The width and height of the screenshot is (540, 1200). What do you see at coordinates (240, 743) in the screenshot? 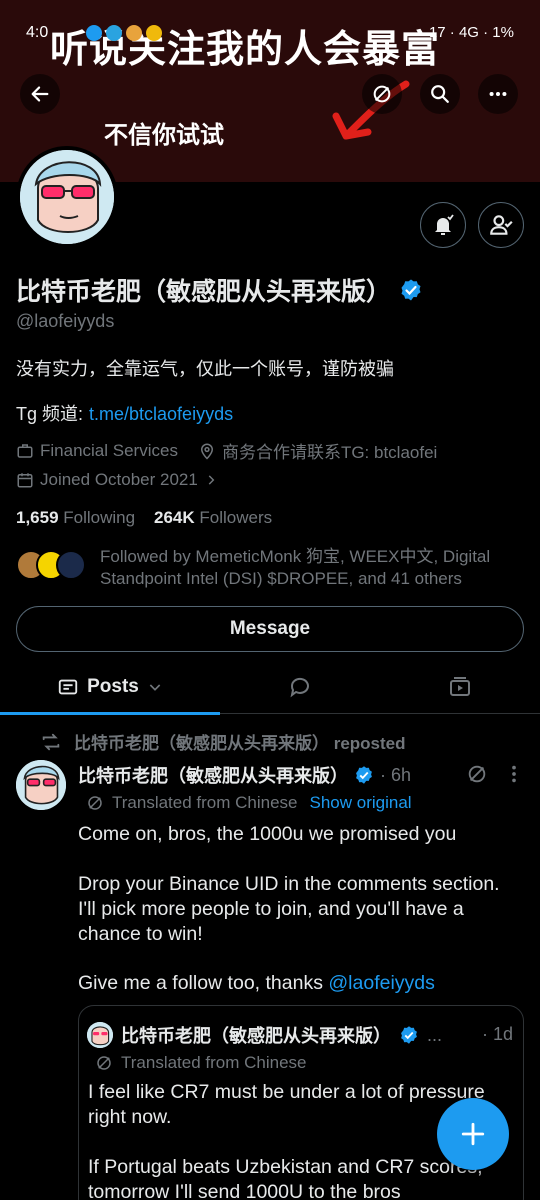
I see `repost-text: 比特币老肥（敏感肥从头再来版） reposted` at bounding box center [240, 743].